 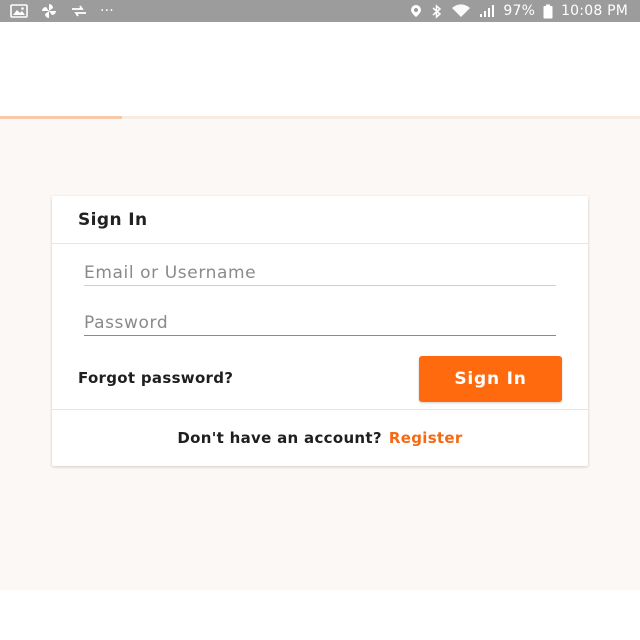 What do you see at coordinates (320, 220) in the screenshot?
I see `card-header: Sign In` at bounding box center [320, 220].